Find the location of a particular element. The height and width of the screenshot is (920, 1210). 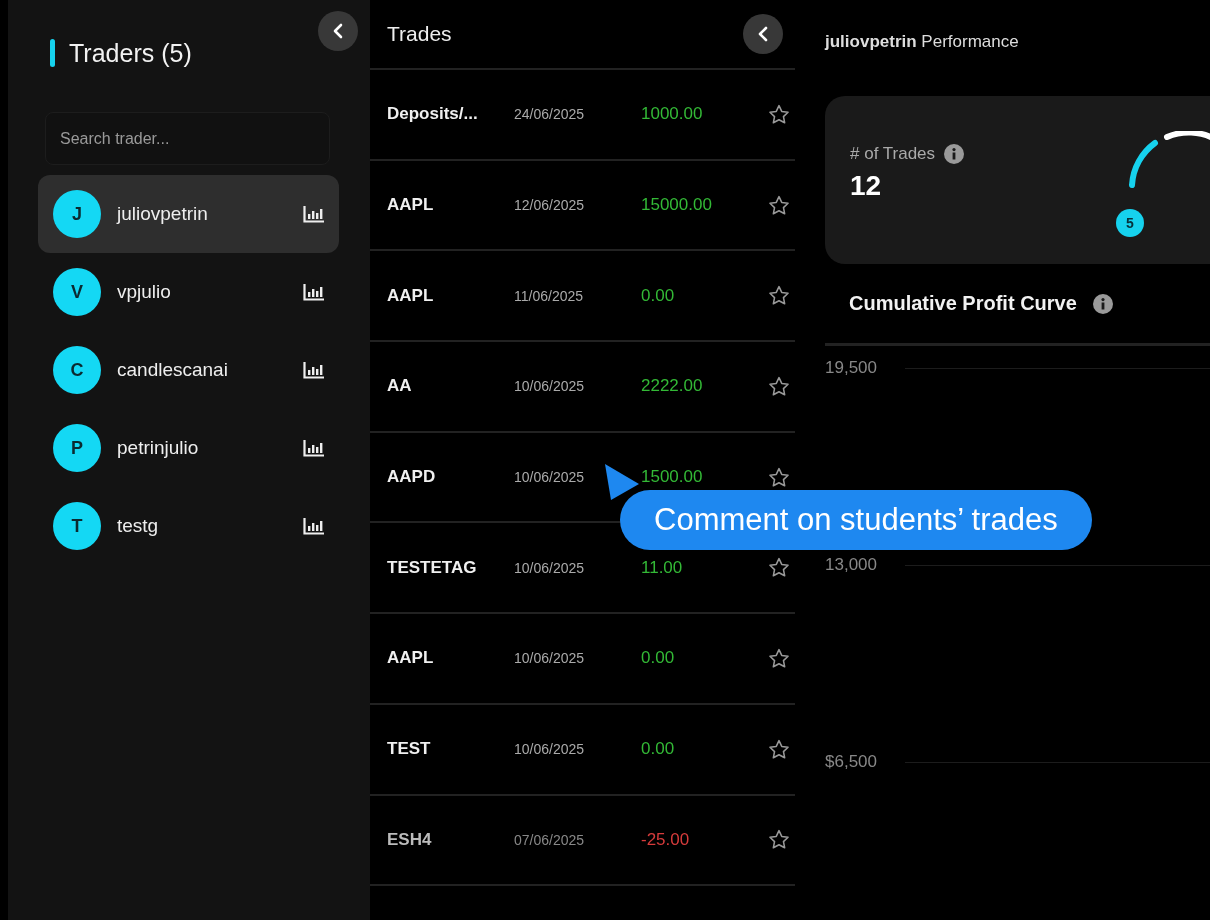

avatar: C is located at coordinates (77, 370).